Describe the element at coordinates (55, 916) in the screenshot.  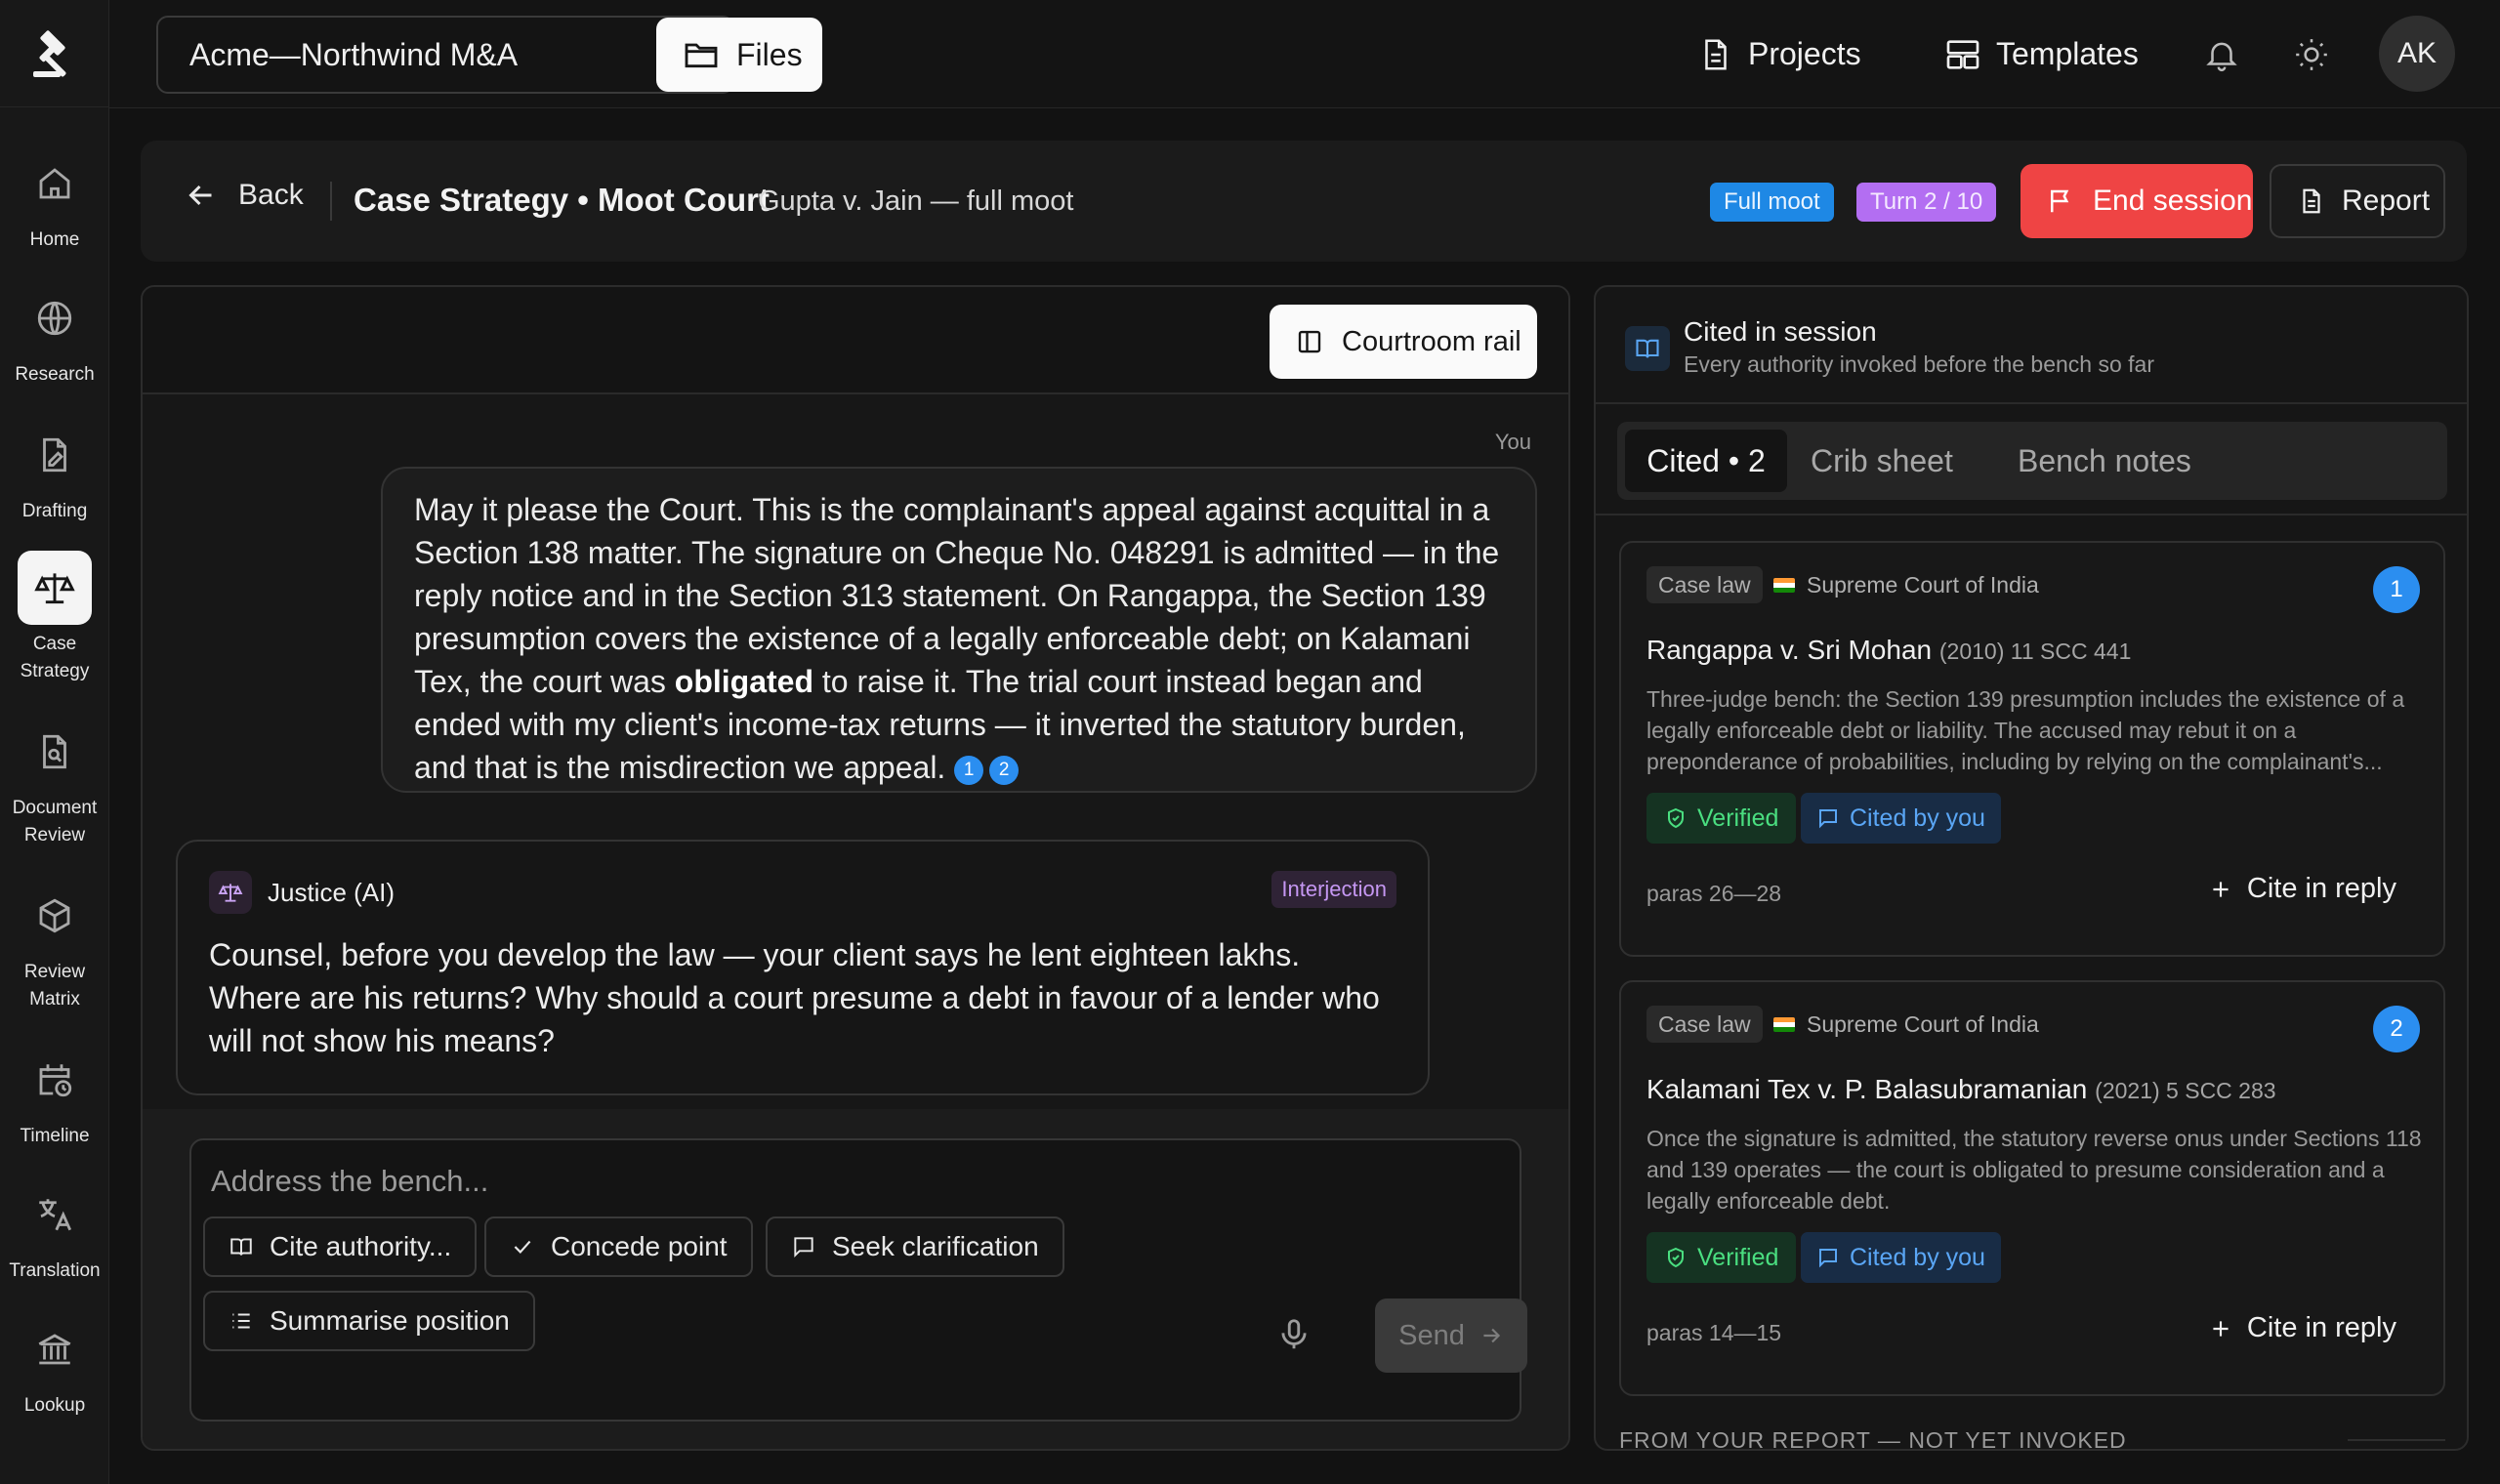
I see `cube-icon` at that location.